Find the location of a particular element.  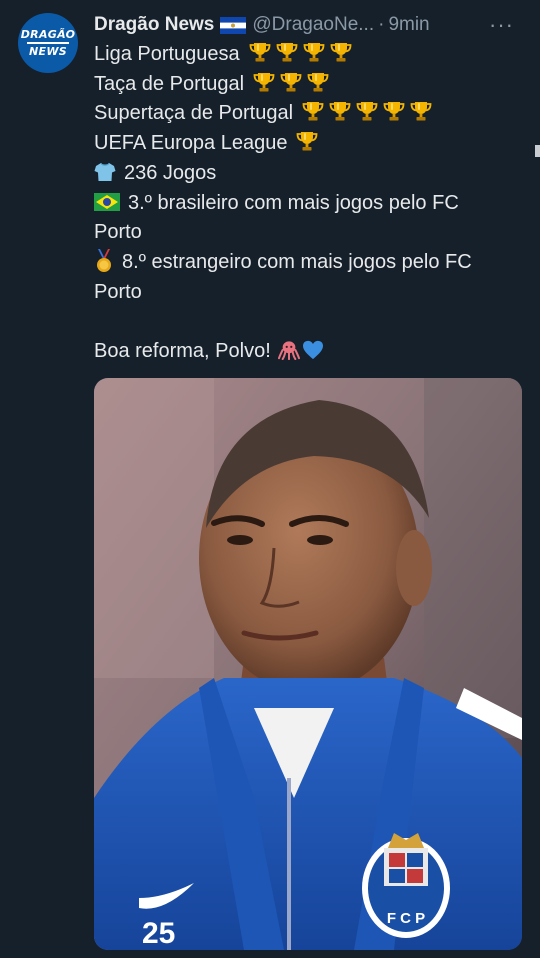

closing-text: Boa reforma, Polvo! is located at coordinates (182, 351).